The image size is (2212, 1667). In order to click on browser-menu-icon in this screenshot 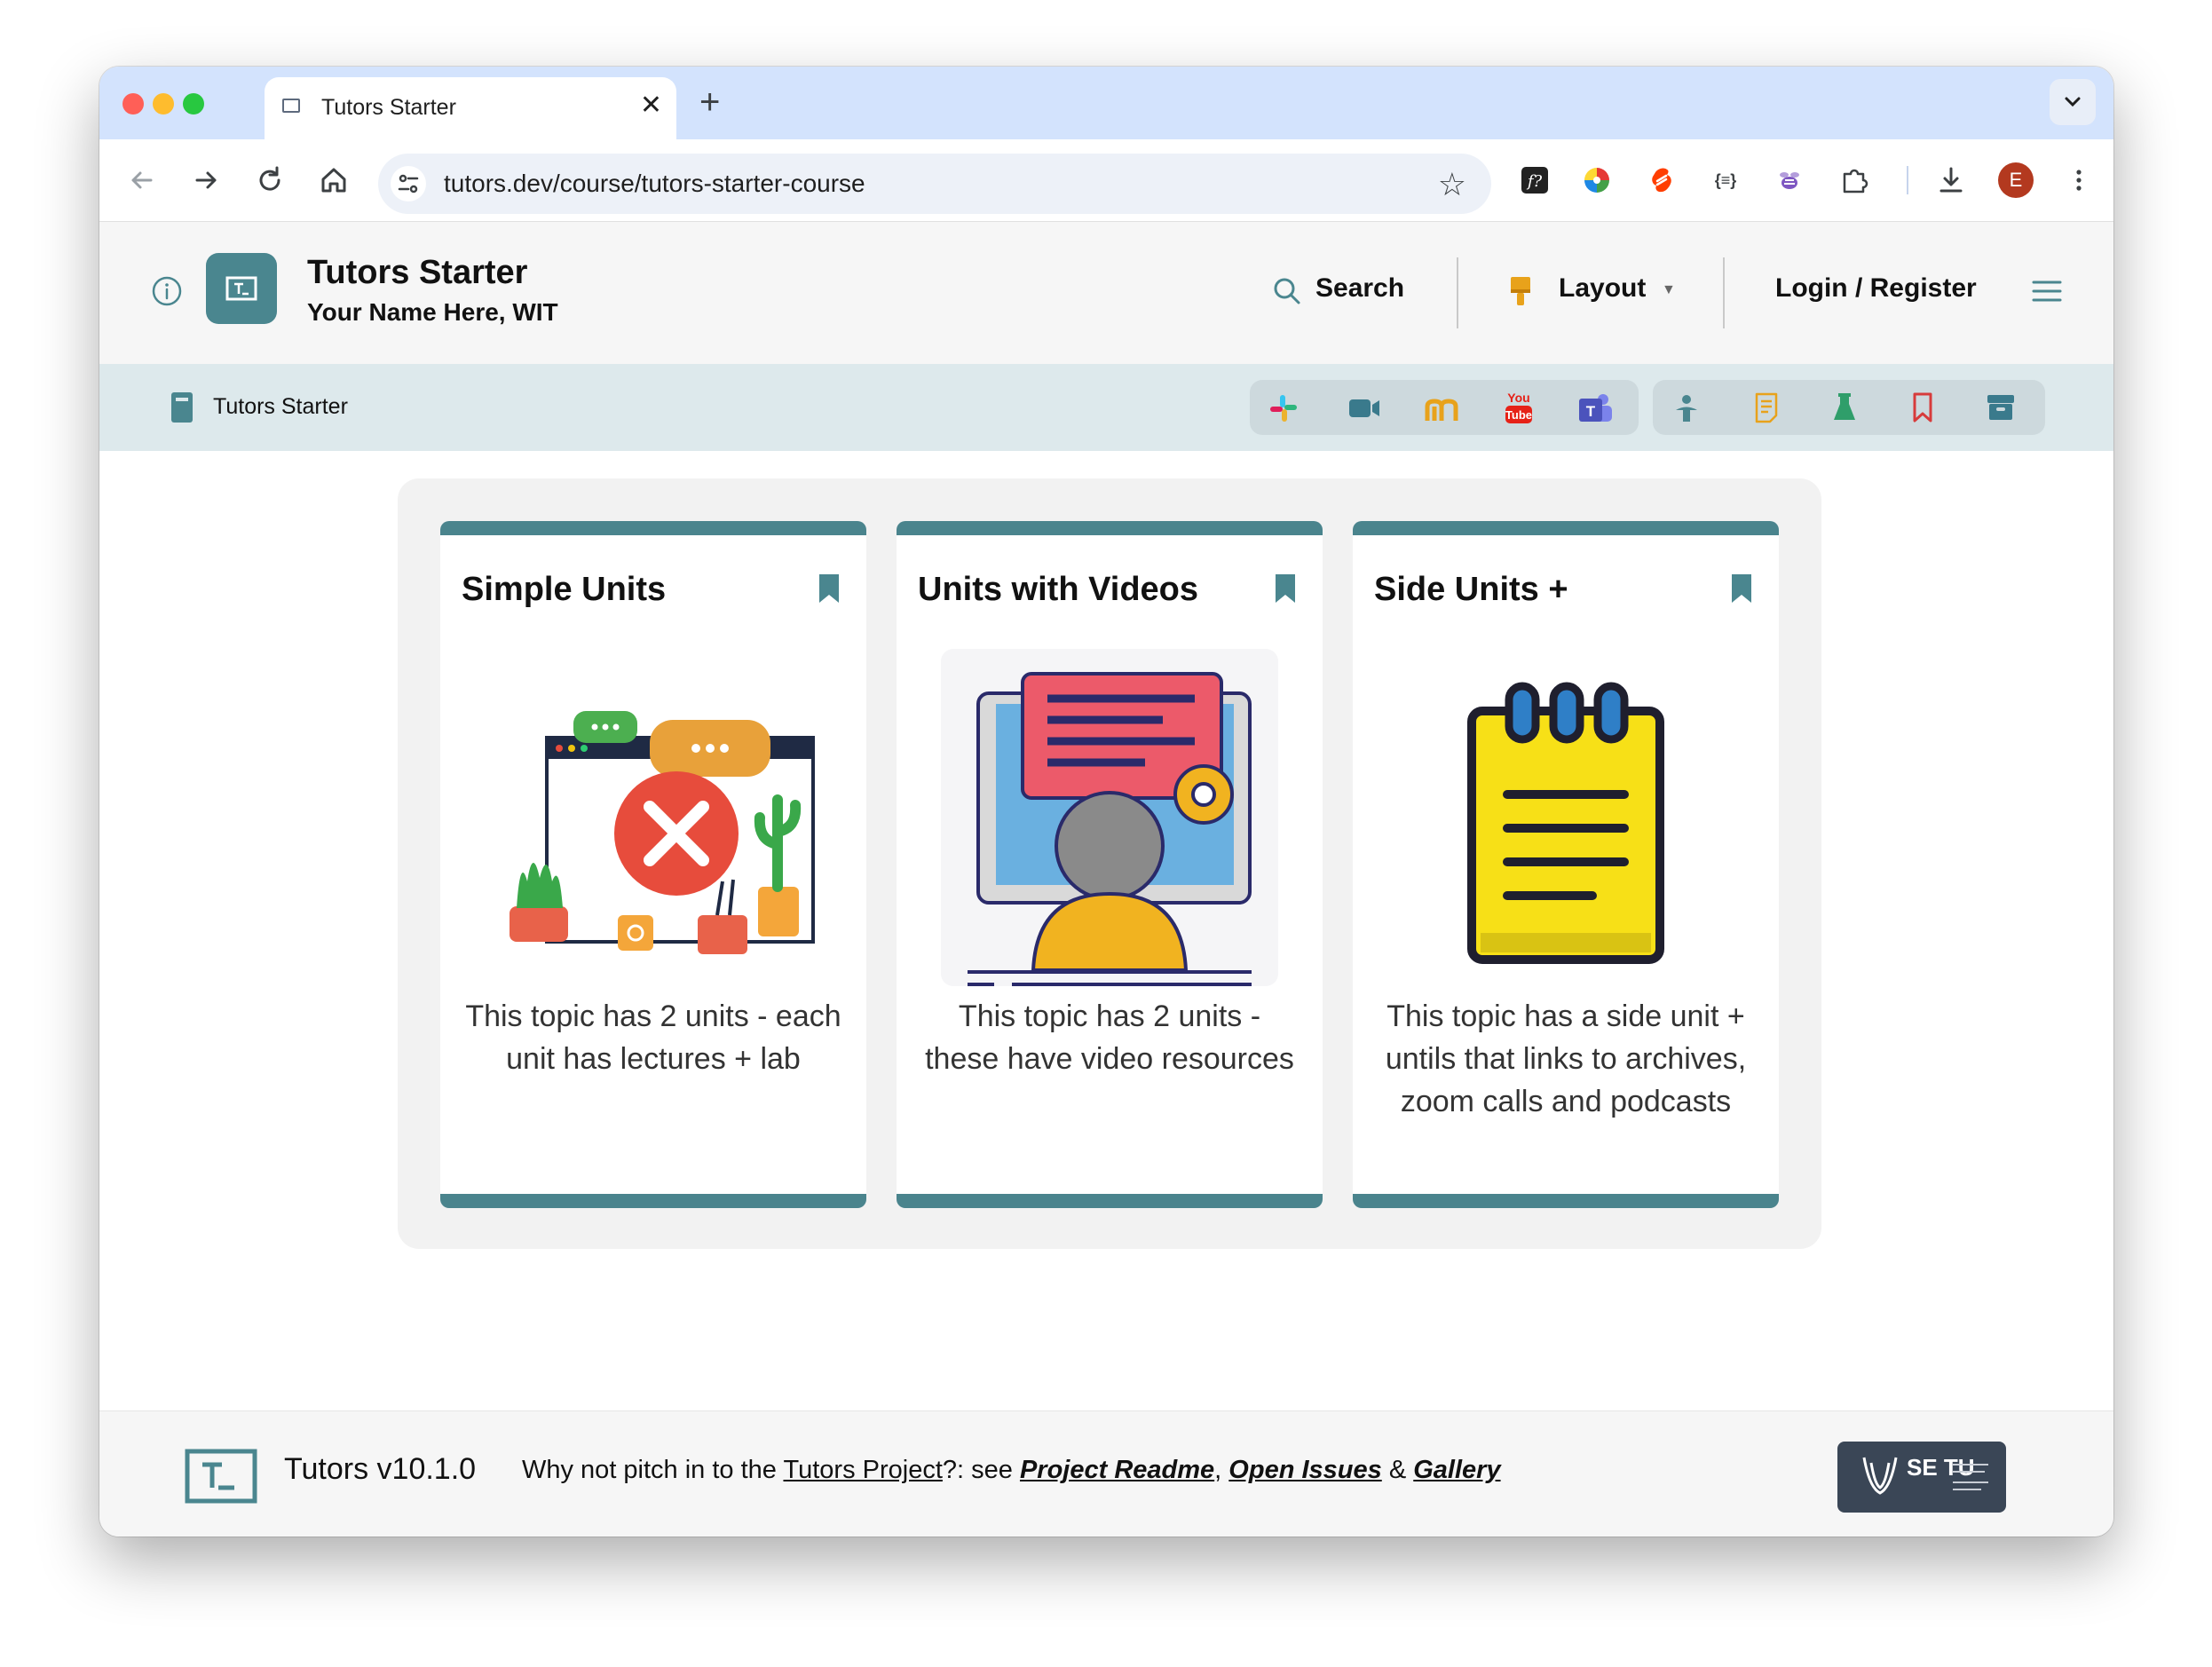, I will do `click(2079, 180)`.